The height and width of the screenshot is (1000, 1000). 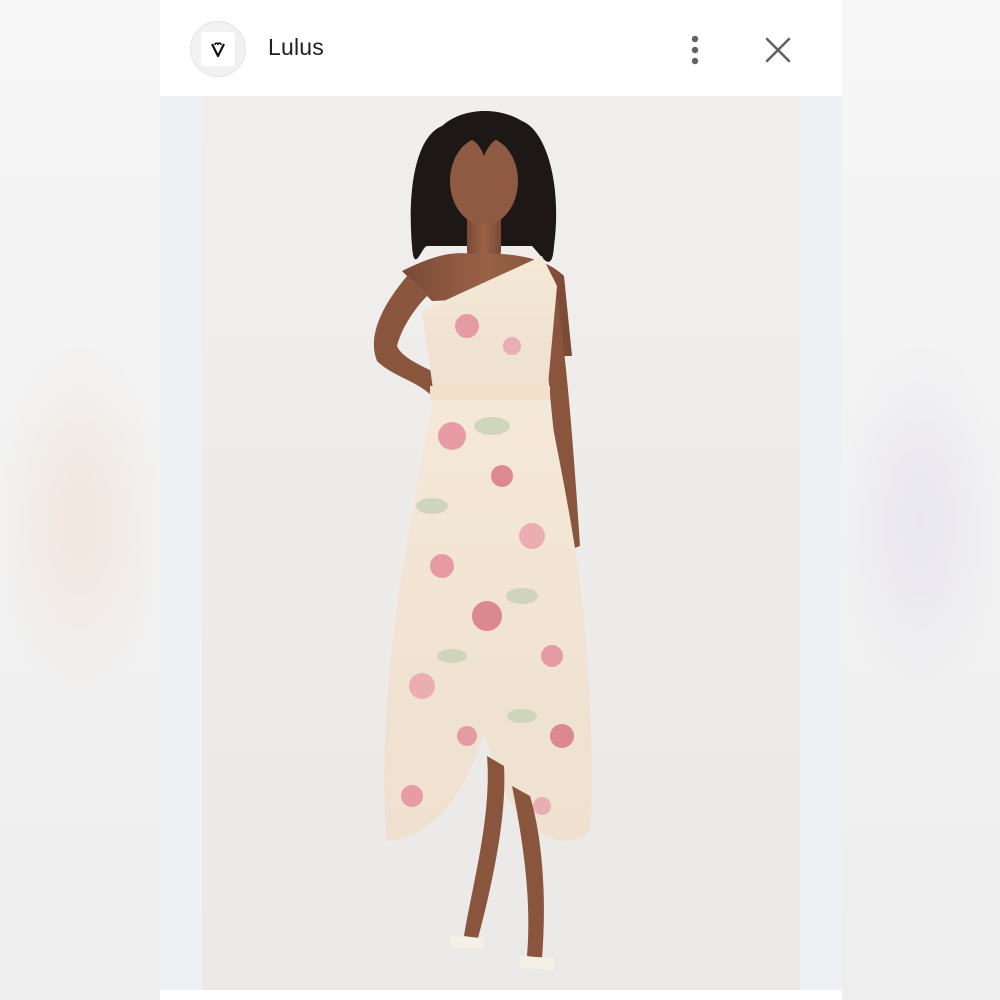 I want to click on close-icon, so click(x=778, y=50).